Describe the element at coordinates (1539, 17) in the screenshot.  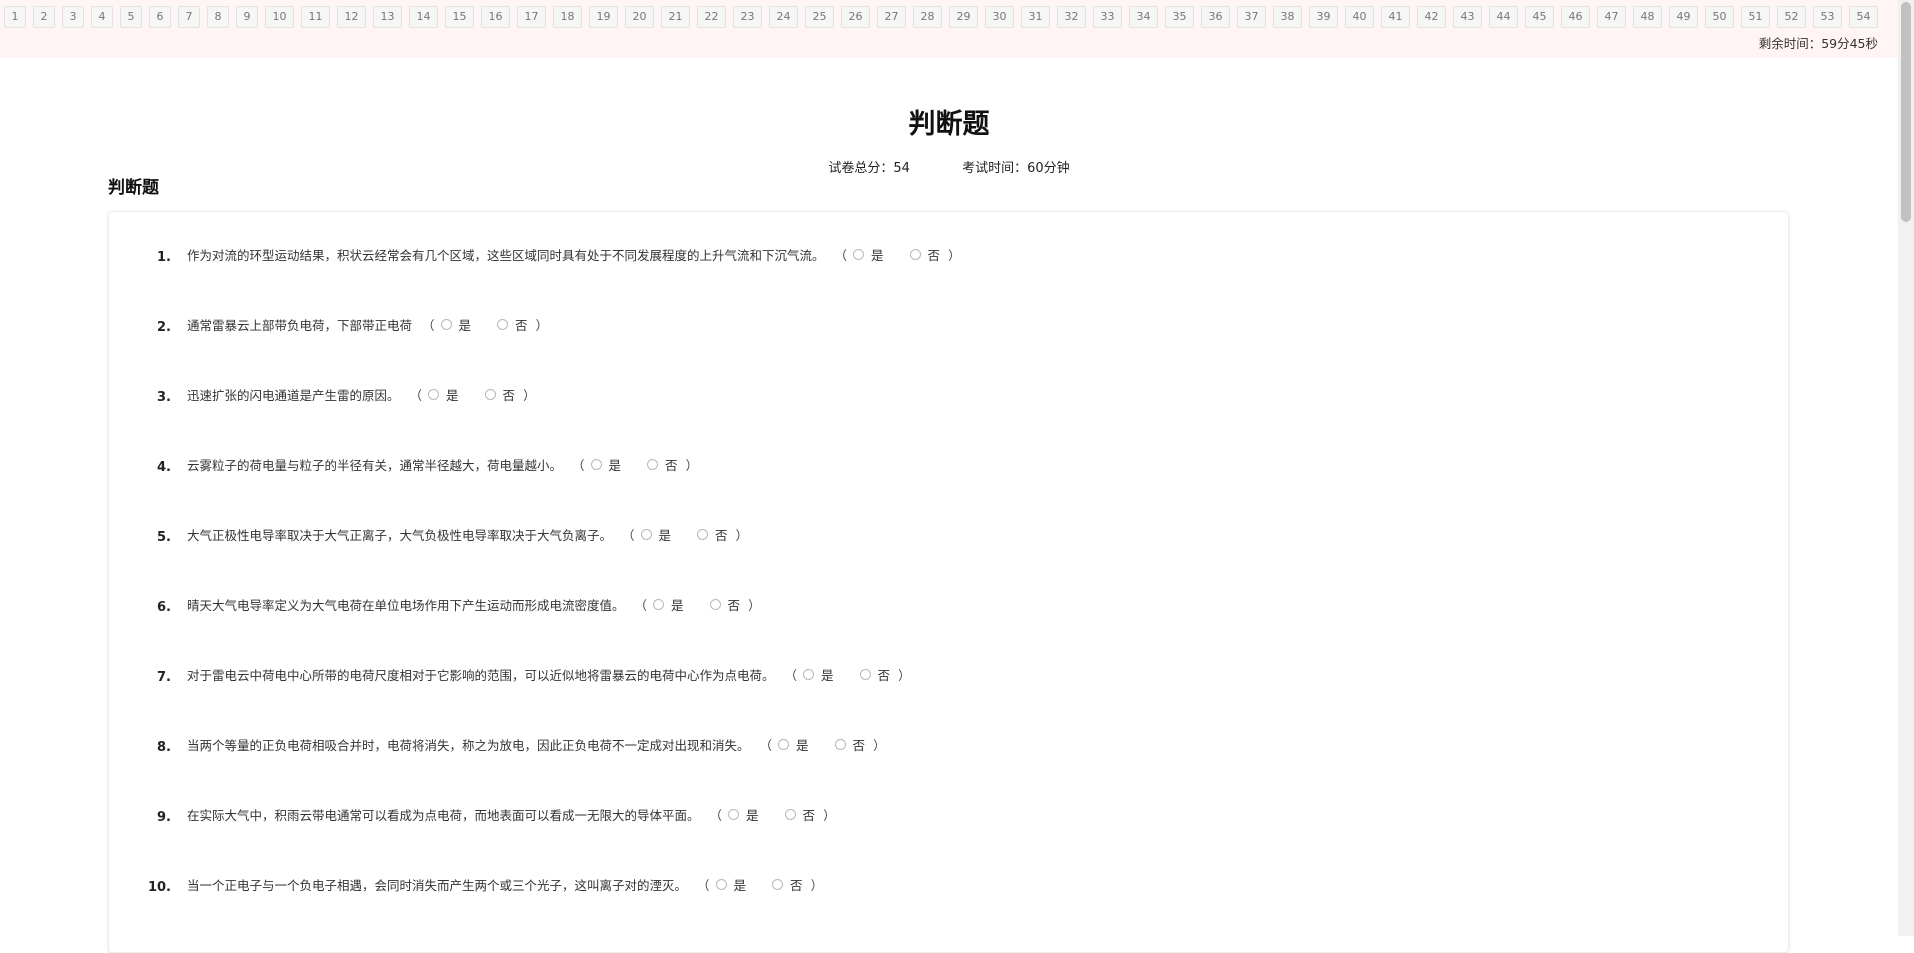
I see `question-nav-button: 45` at that location.